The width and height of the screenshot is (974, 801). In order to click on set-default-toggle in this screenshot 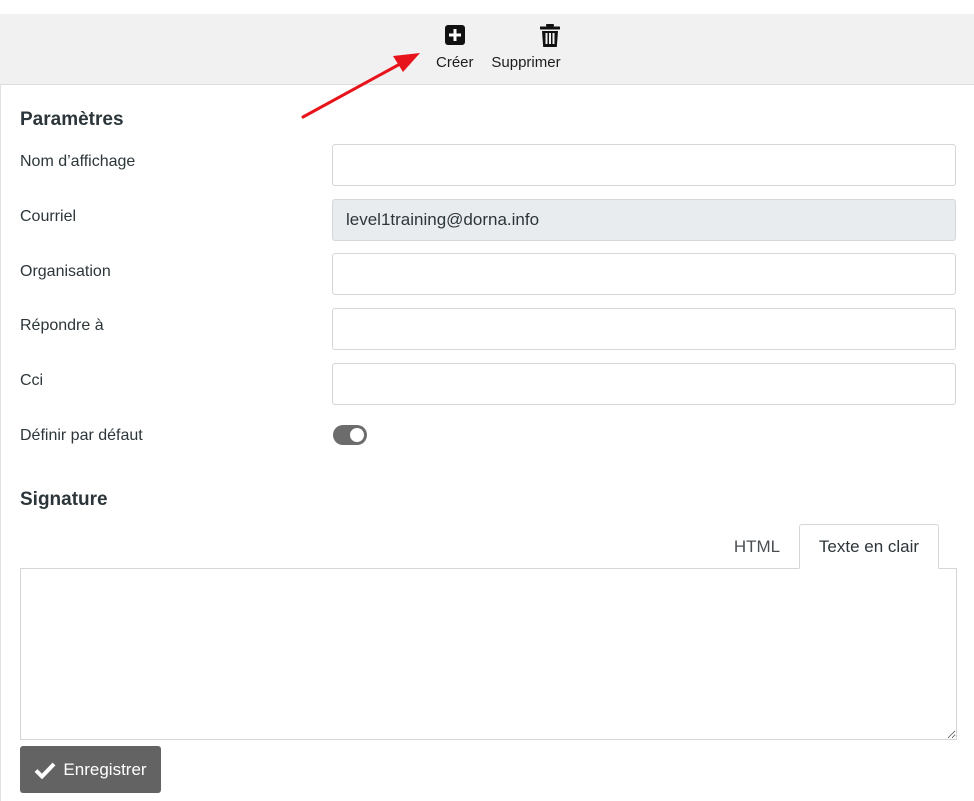, I will do `click(350, 435)`.